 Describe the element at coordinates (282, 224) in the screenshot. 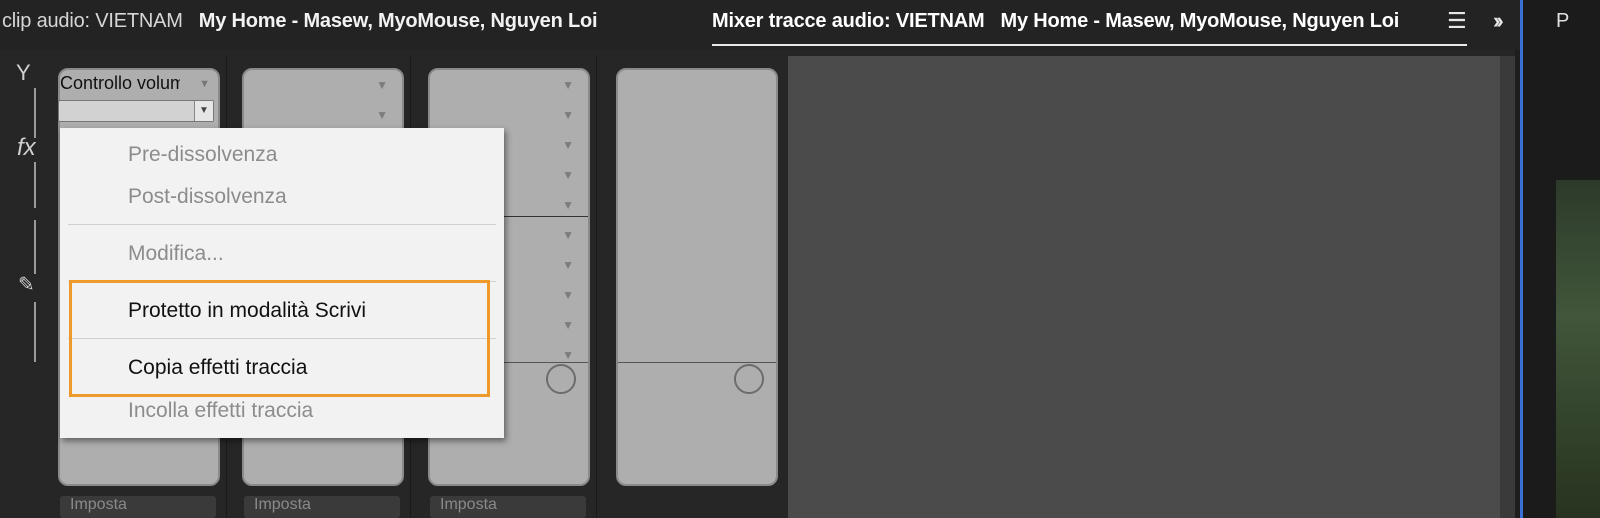

I see `menu-separator` at that location.